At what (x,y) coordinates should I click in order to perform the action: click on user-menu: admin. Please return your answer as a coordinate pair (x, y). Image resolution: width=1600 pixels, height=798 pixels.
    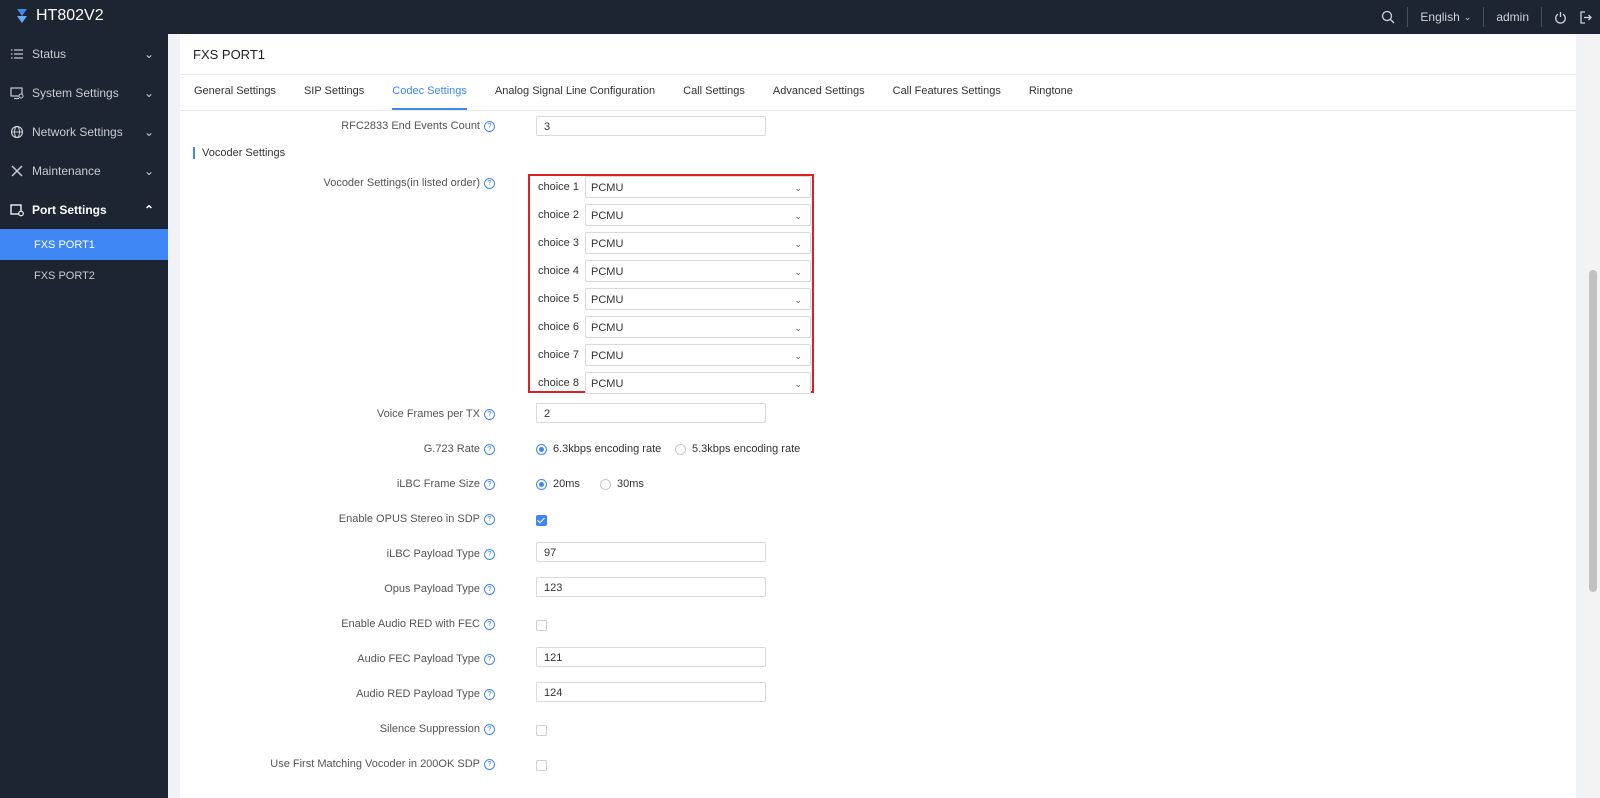
    Looking at the image, I should click on (1512, 17).